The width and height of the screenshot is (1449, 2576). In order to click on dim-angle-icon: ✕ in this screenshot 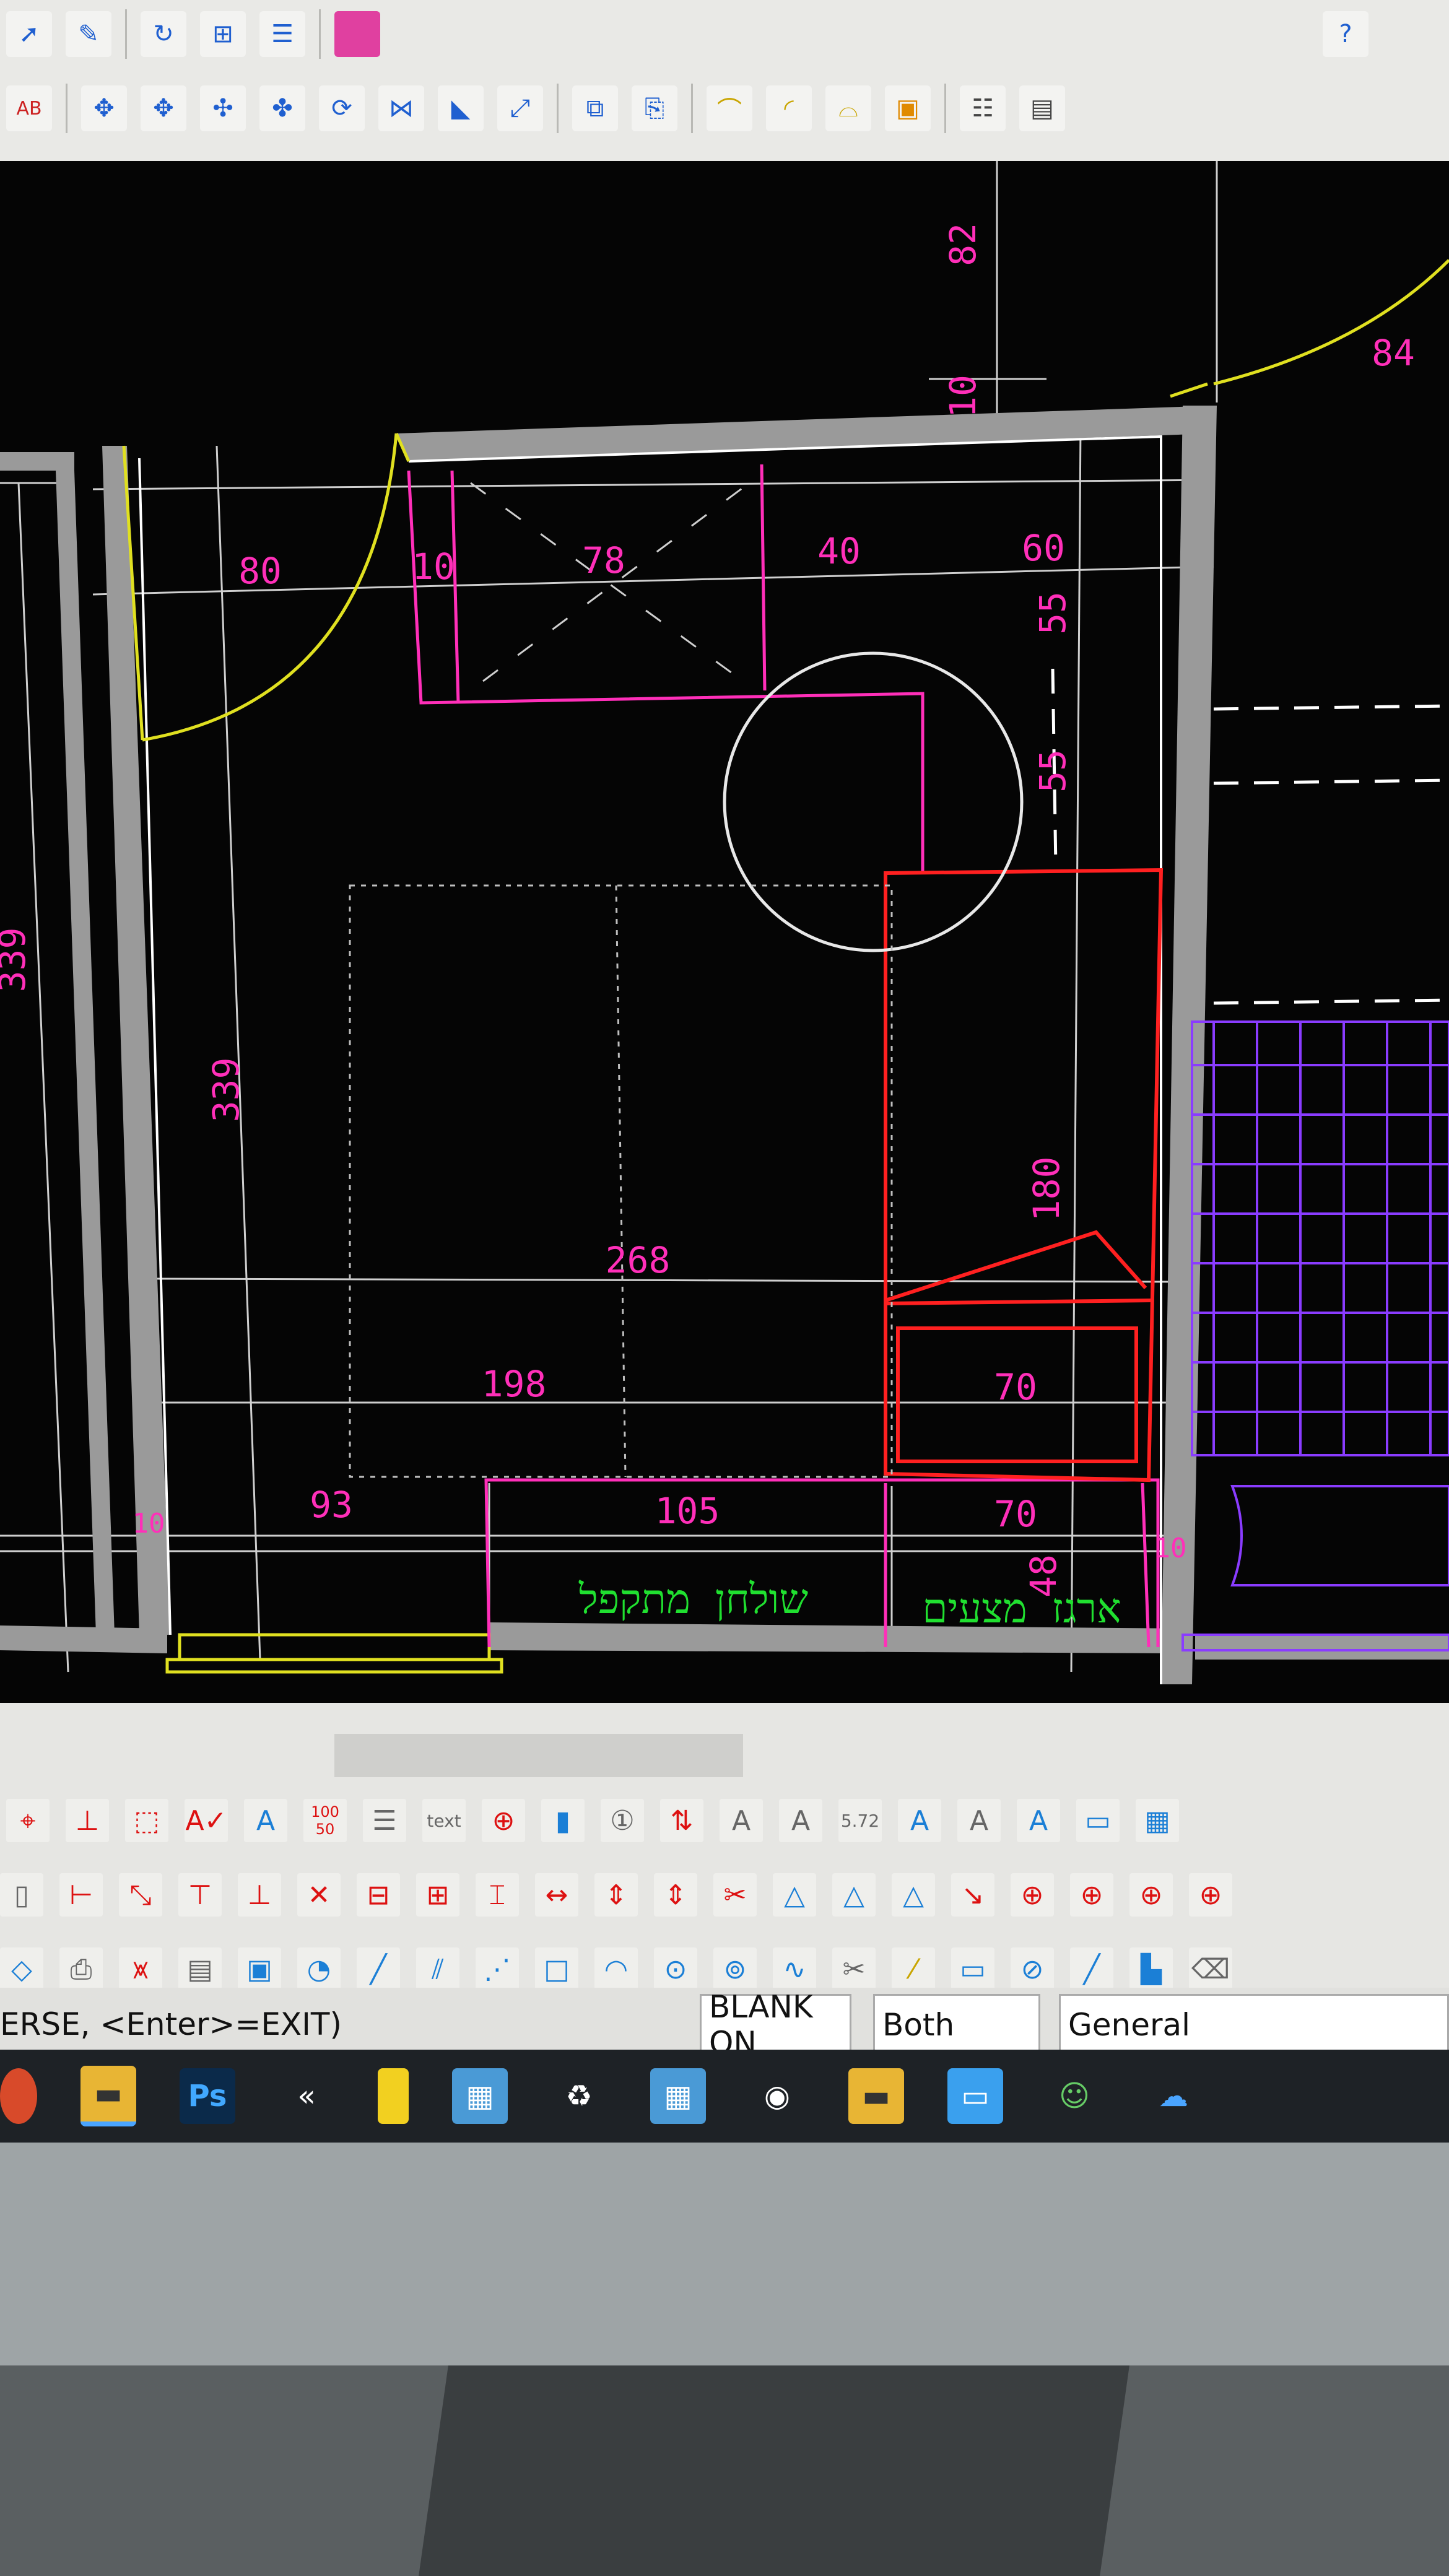, I will do `click(319, 1895)`.